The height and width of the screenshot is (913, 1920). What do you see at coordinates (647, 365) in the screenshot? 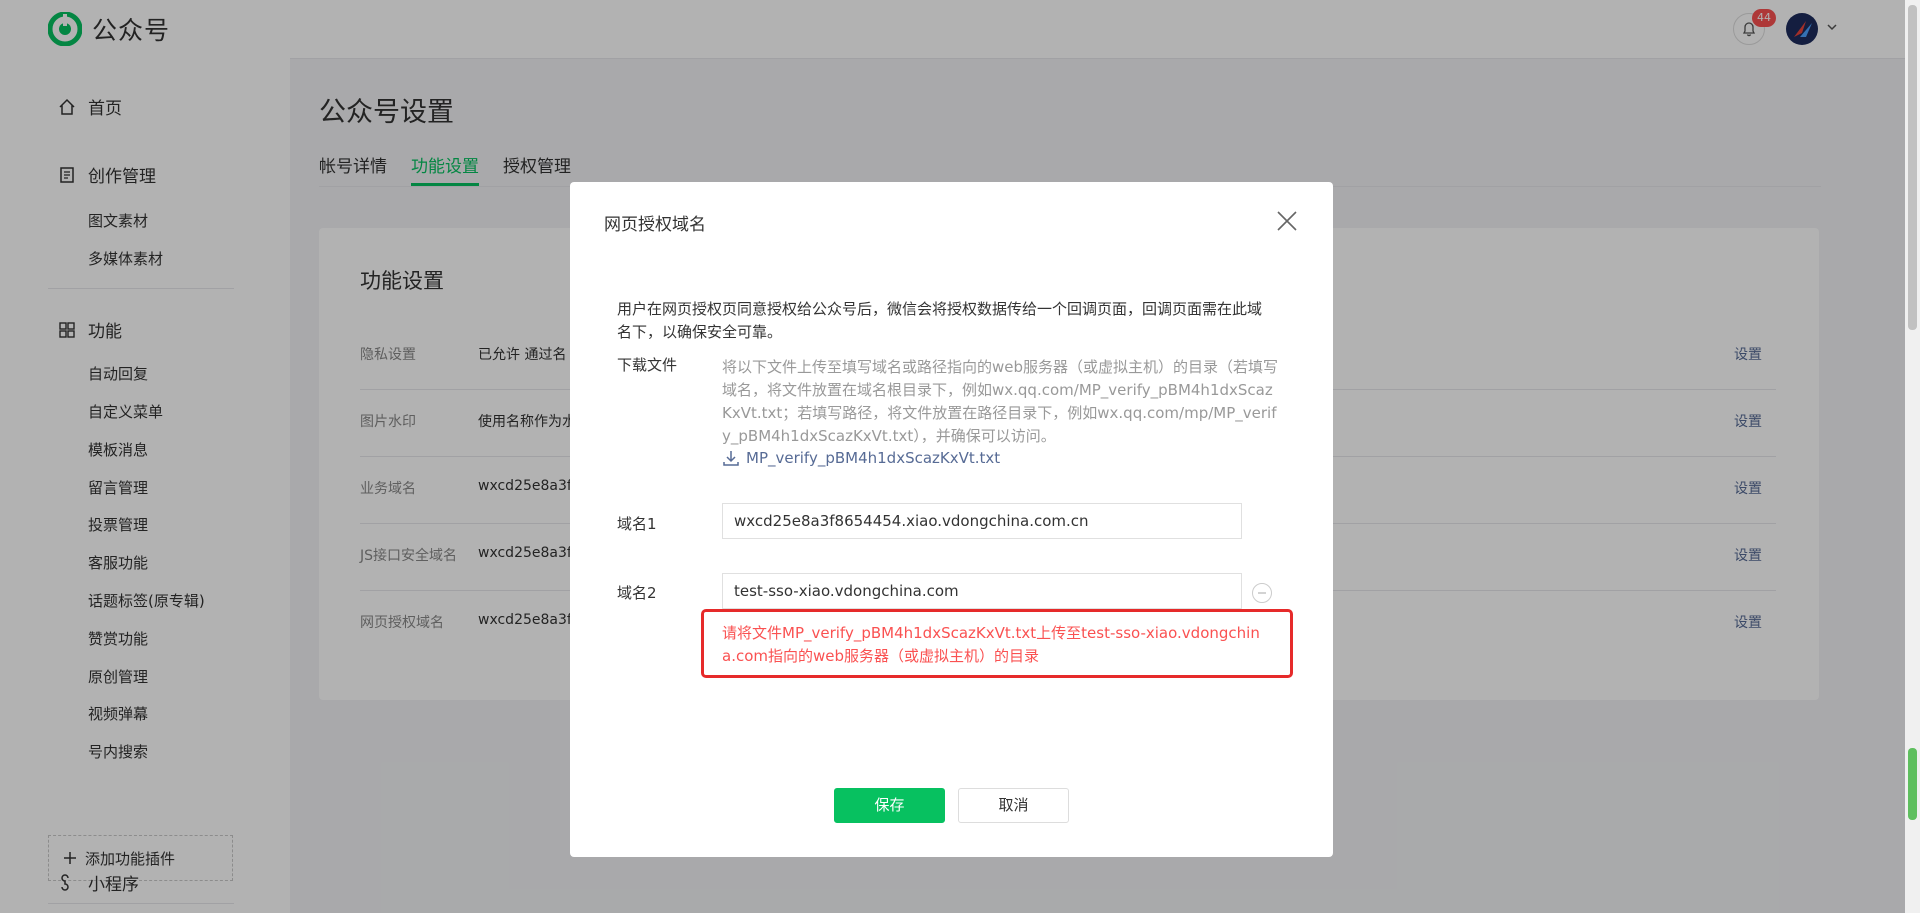
I see `download-label: 下载文件` at bounding box center [647, 365].